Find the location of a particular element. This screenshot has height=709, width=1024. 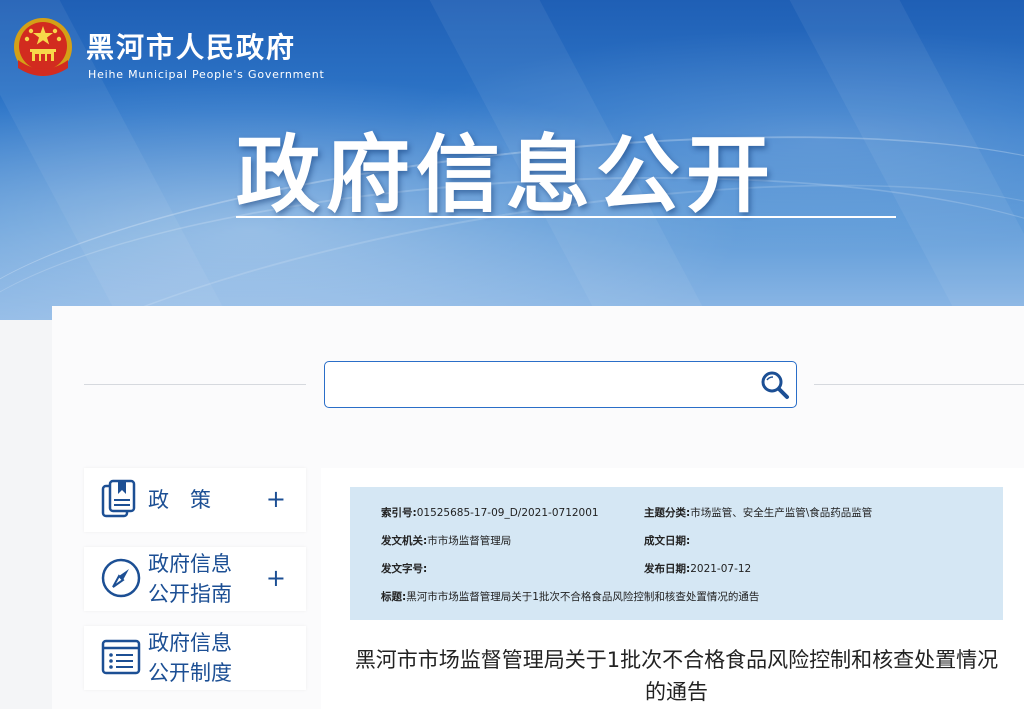

meta-index: 索引号:01525685-17-09_D/2021-0712001 is located at coordinates (490, 513).